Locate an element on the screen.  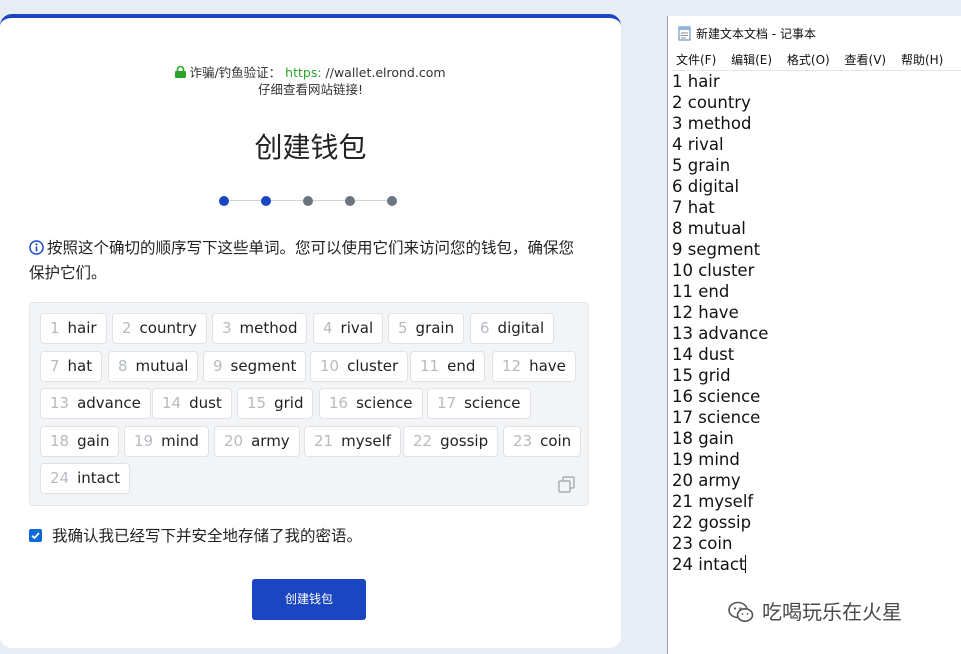
check-icon is located at coordinates (35, 536).